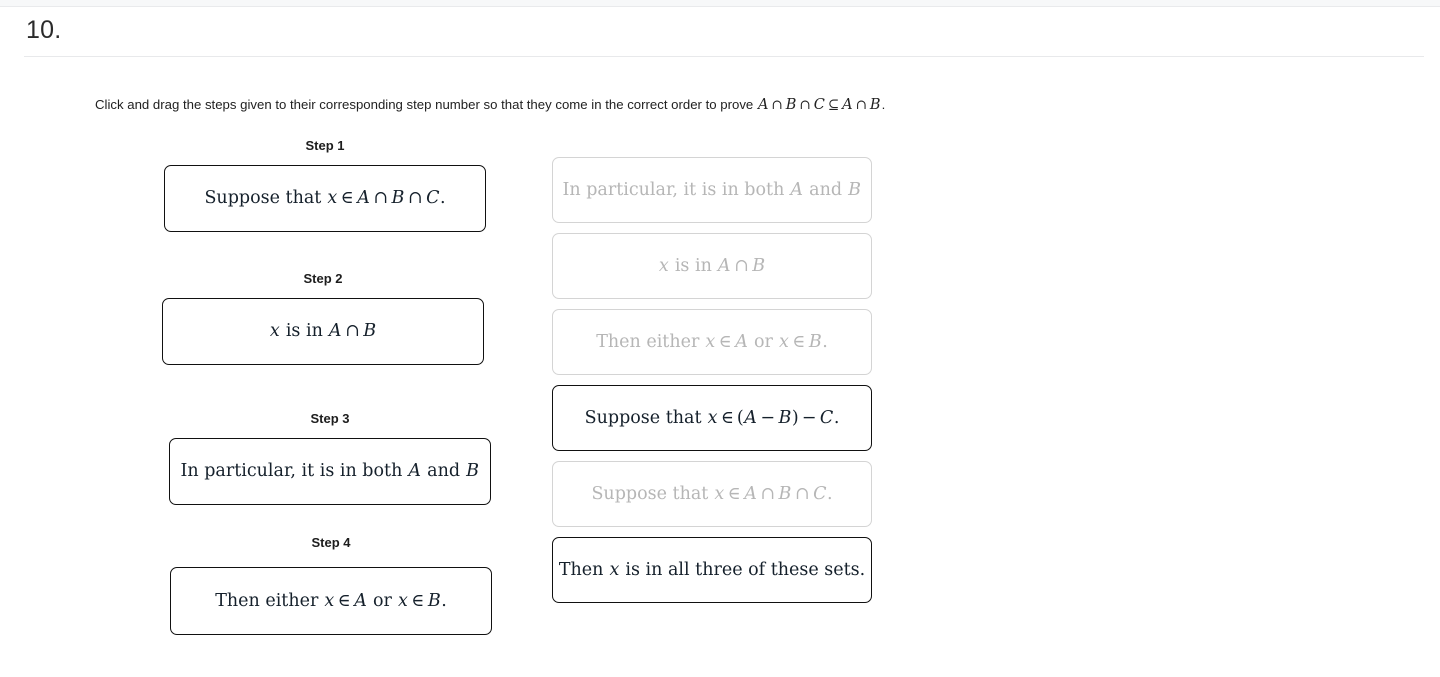 This screenshot has width=1440, height=677. What do you see at coordinates (855, 189) in the screenshot?
I see `bank-item-1-set-b: B` at bounding box center [855, 189].